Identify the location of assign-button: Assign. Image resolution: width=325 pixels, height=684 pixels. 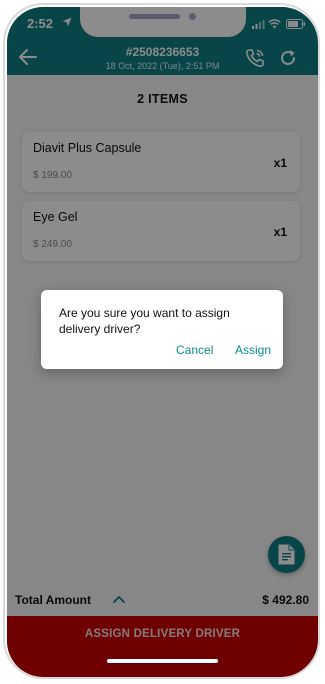
(253, 350).